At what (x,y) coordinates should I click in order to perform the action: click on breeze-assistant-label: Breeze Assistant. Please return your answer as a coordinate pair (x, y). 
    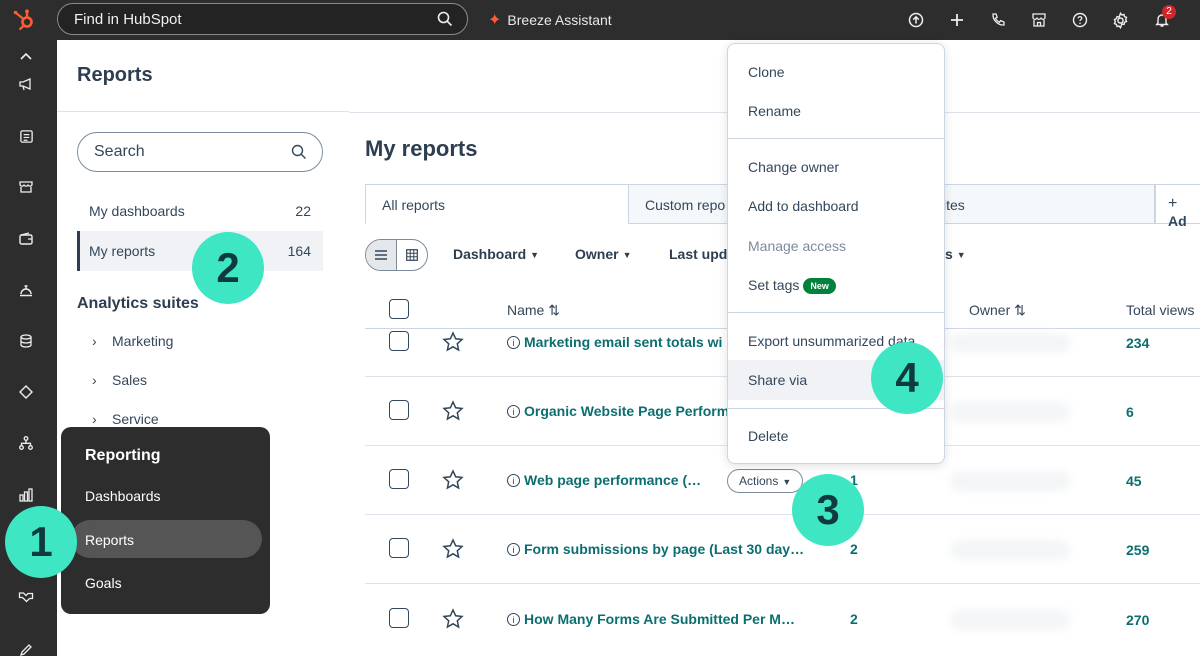
    Looking at the image, I should click on (559, 20).